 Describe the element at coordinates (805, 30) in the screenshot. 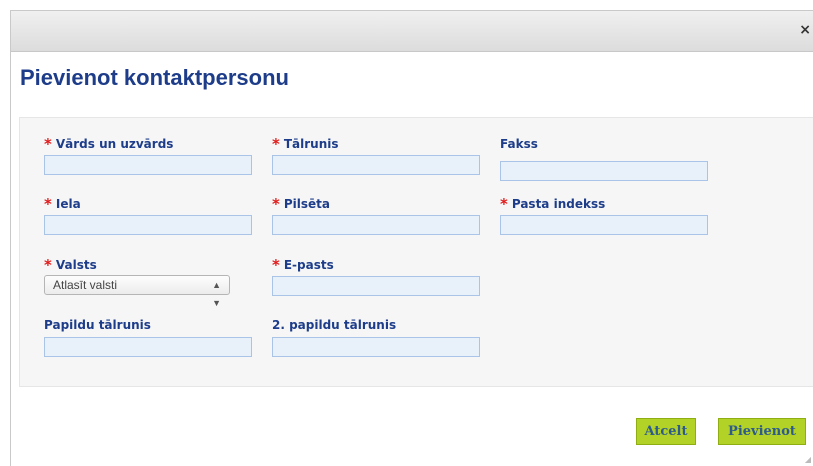

I see `close-icon: ×` at that location.